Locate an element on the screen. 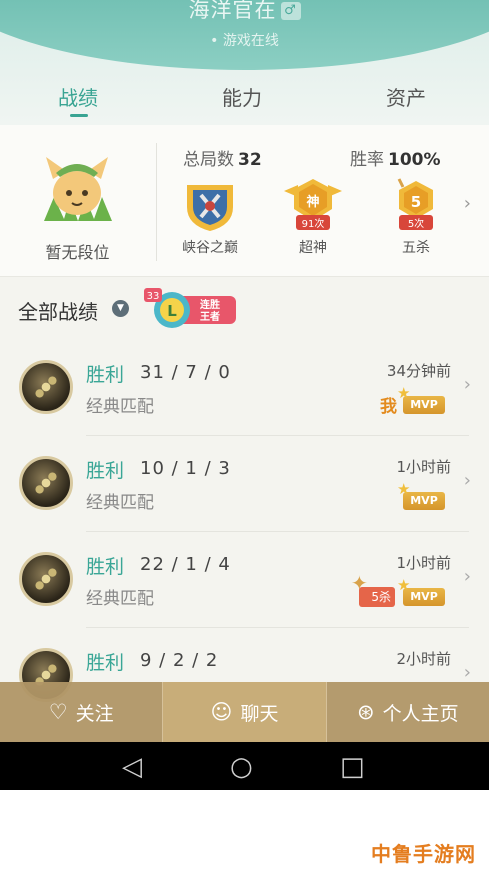  tab-bar: 战绩 能力 资产 is located at coordinates (244, 101).